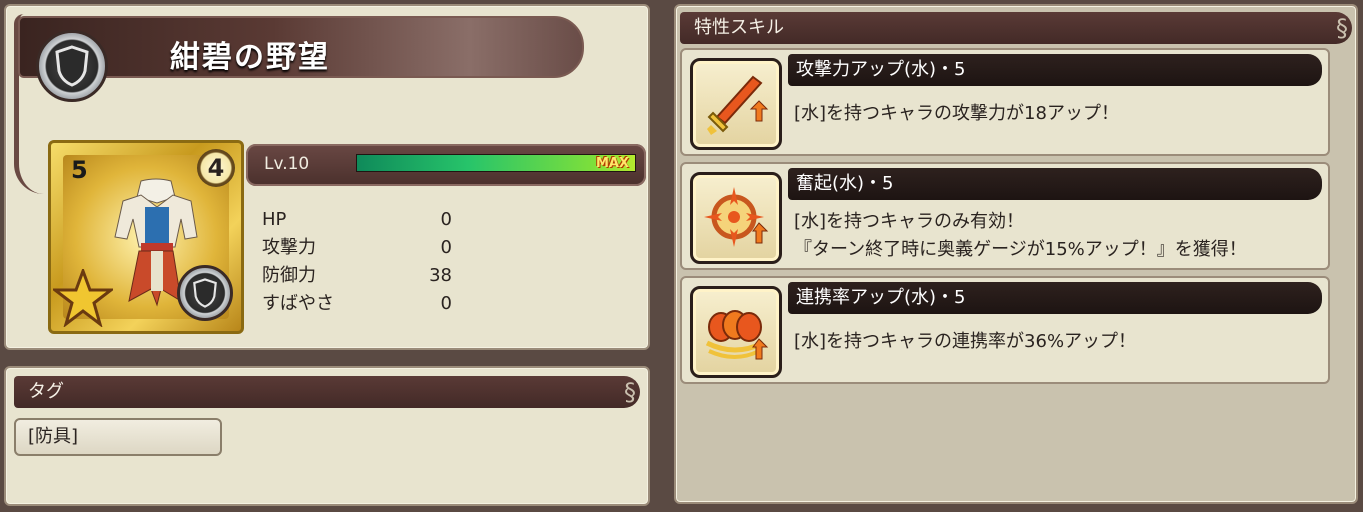 The image size is (1363, 512). What do you see at coordinates (357, 304) in the screenshot?
I see `stat-row: すばやさ 0` at bounding box center [357, 304].